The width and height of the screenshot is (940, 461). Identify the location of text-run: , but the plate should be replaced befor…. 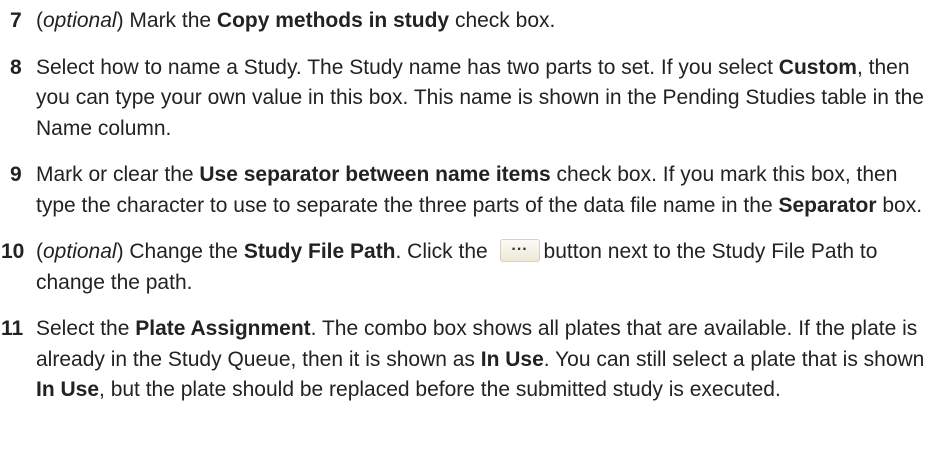
(440, 389).